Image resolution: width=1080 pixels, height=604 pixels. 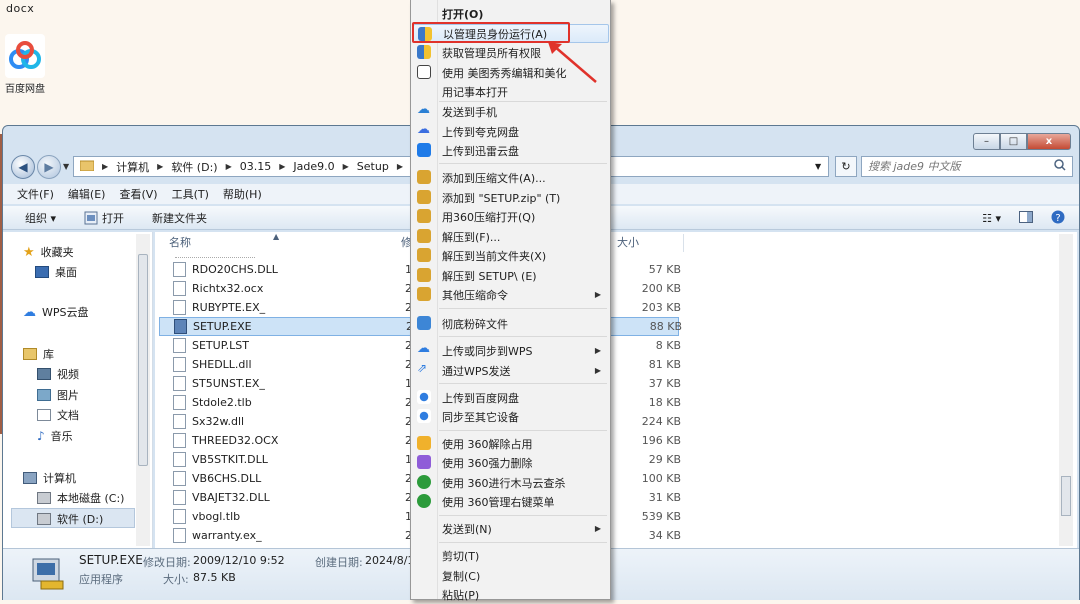 I want to click on menu-wps-sync: ☁ 上传或同步到WPS ▶, so click(x=511, y=350).